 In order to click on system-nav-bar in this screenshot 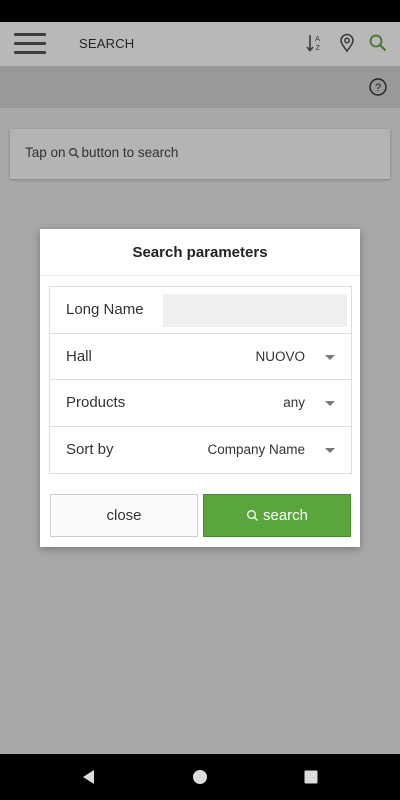, I will do `click(200, 777)`.